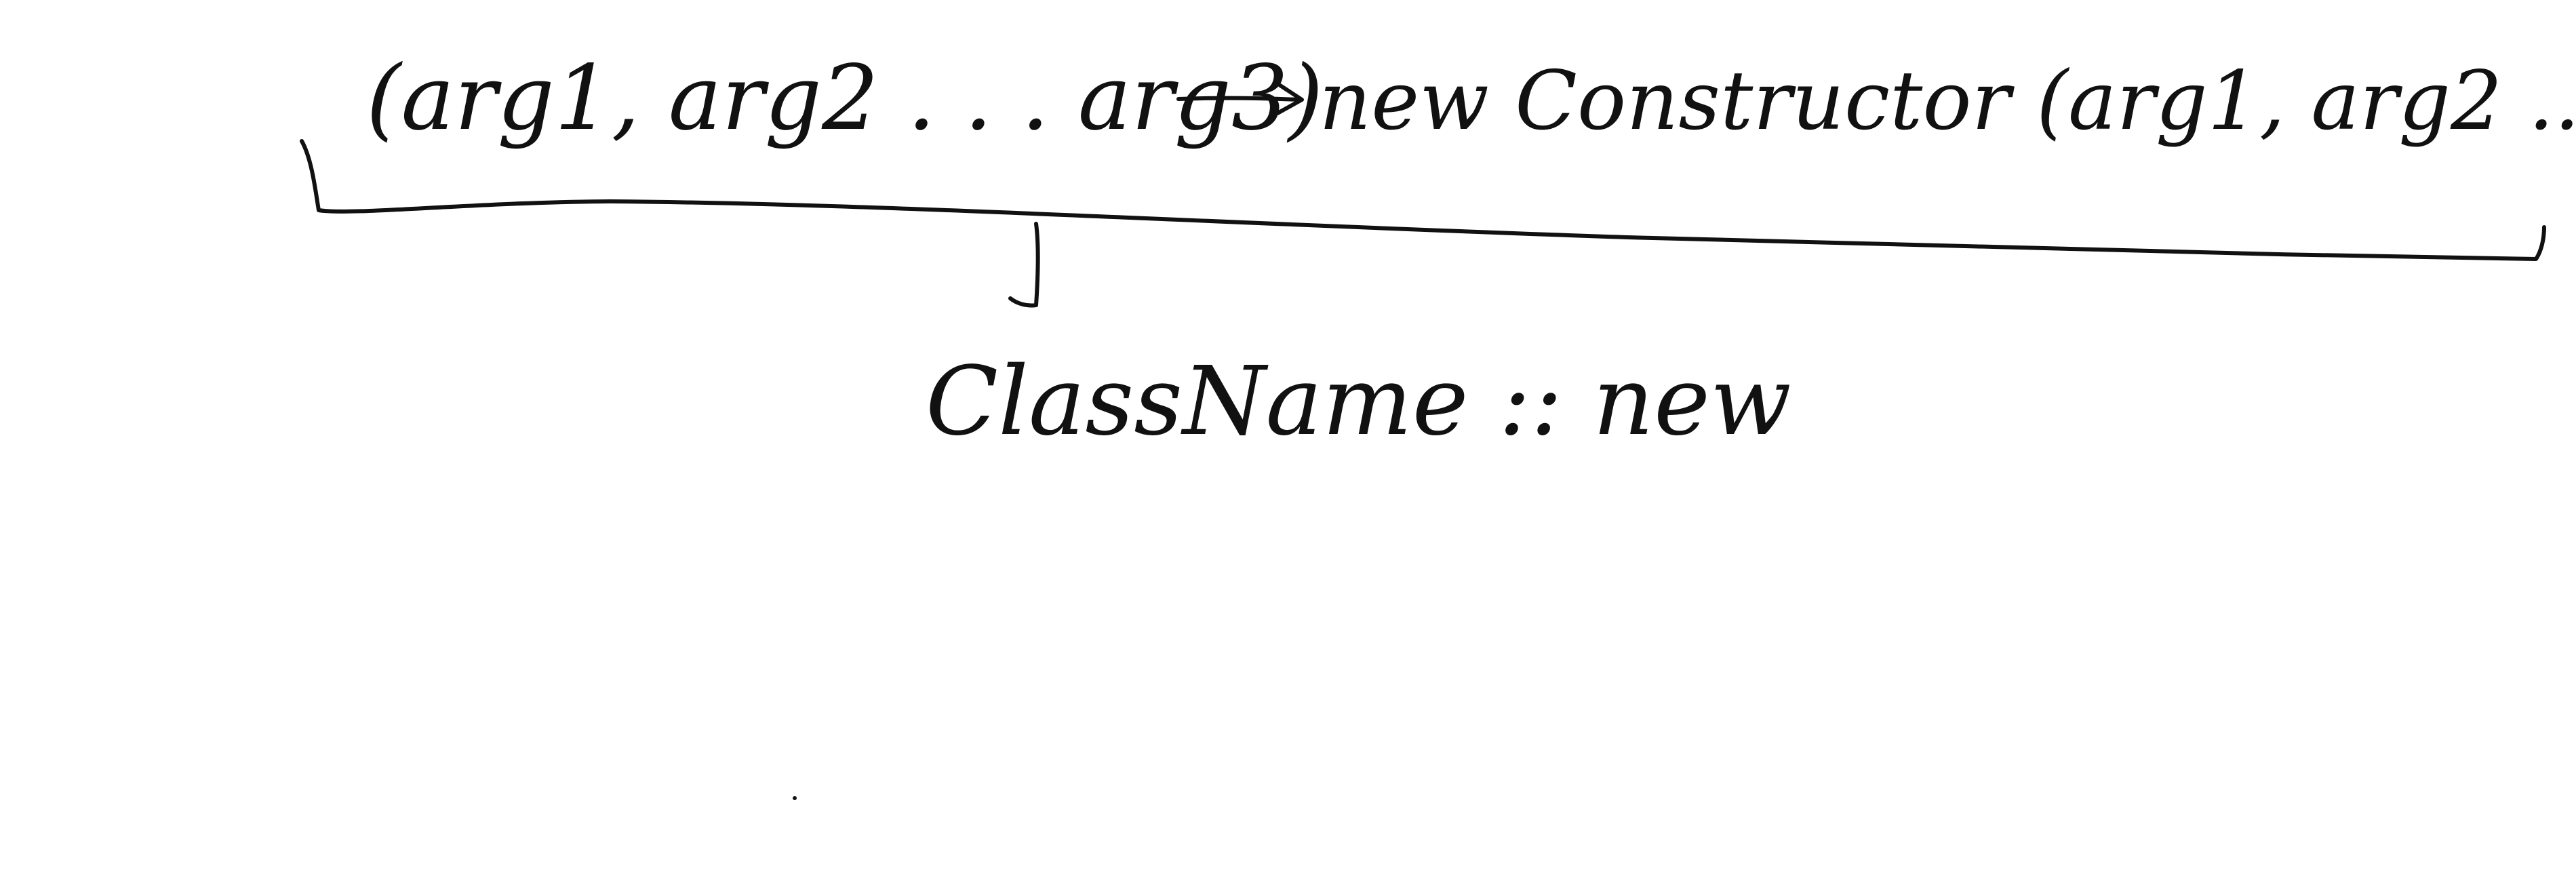 The width and height of the screenshot is (2576, 891). Describe the element at coordinates (1359, 401) in the screenshot. I see `method-reference-text: ClassName :: new` at that location.